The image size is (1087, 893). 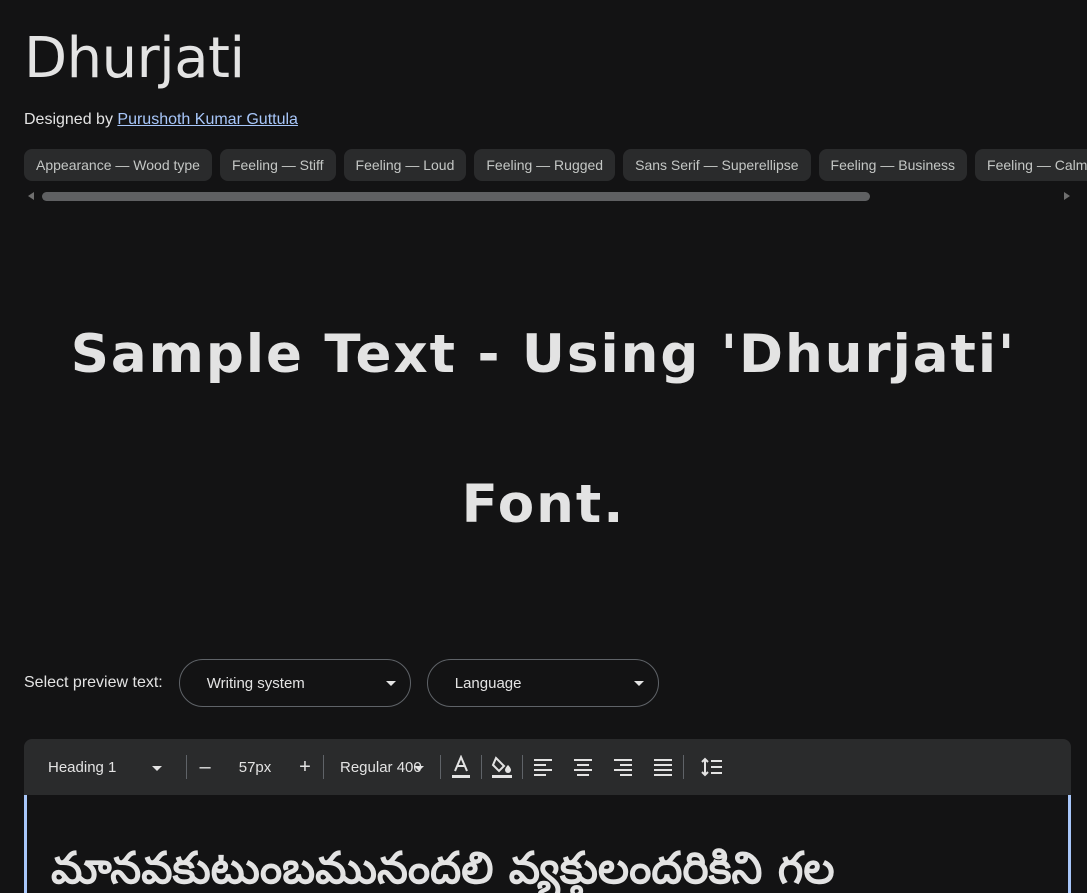 I want to click on sample-line-1: Sample Text - Using 'Dhurjati', so click(x=543, y=354).